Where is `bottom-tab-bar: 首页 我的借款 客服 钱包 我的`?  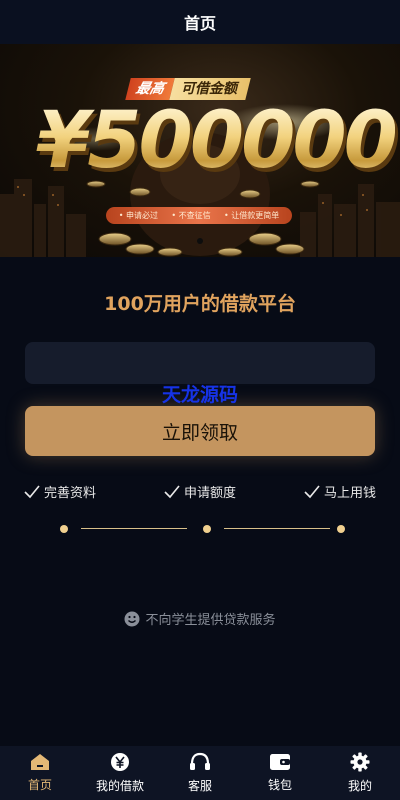 bottom-tab-bar: 首页 我的借款 客服 钱包 我的 is located at coordinates (200, 773).